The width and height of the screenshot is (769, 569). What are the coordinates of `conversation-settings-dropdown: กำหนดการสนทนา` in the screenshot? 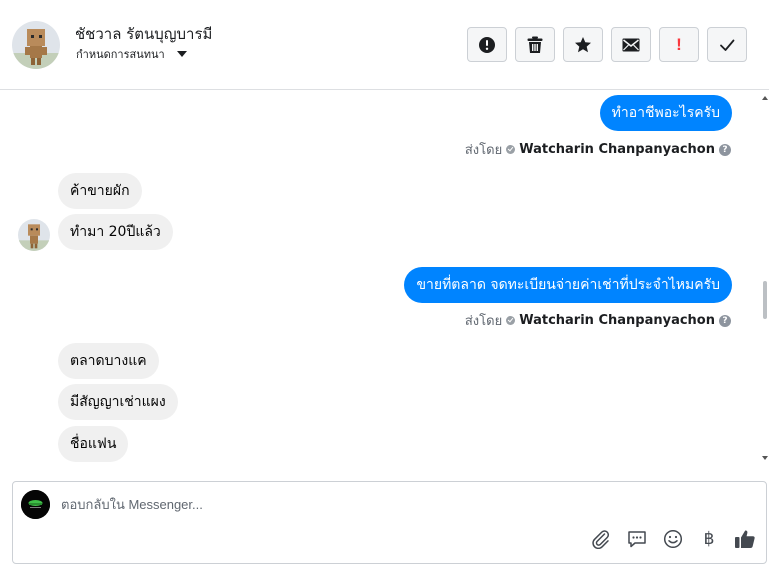 It's located at (131, 54).